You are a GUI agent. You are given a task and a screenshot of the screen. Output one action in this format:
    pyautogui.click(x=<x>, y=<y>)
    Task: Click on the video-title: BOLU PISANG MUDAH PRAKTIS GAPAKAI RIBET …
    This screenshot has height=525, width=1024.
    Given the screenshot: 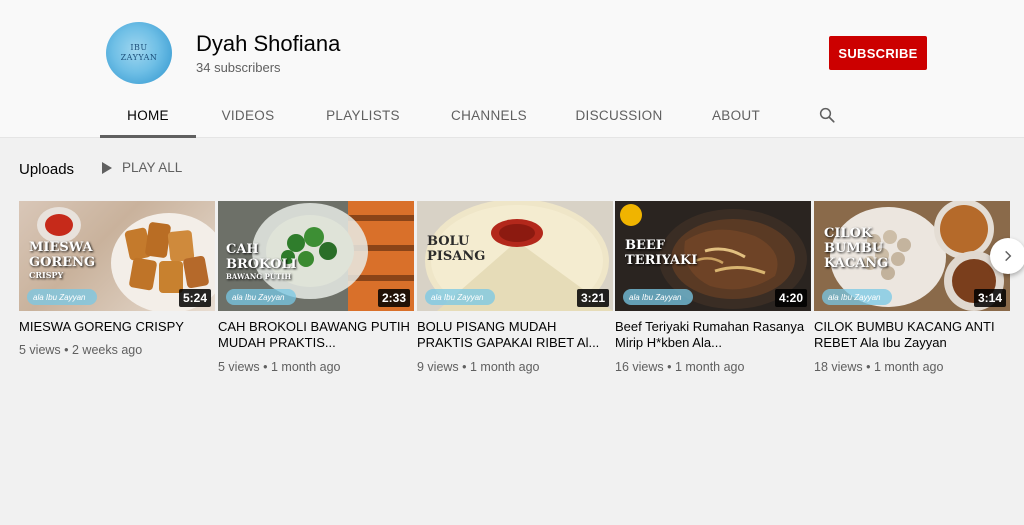 What is the action you would take?
    pyautogui.click(x=515, y=336)
    